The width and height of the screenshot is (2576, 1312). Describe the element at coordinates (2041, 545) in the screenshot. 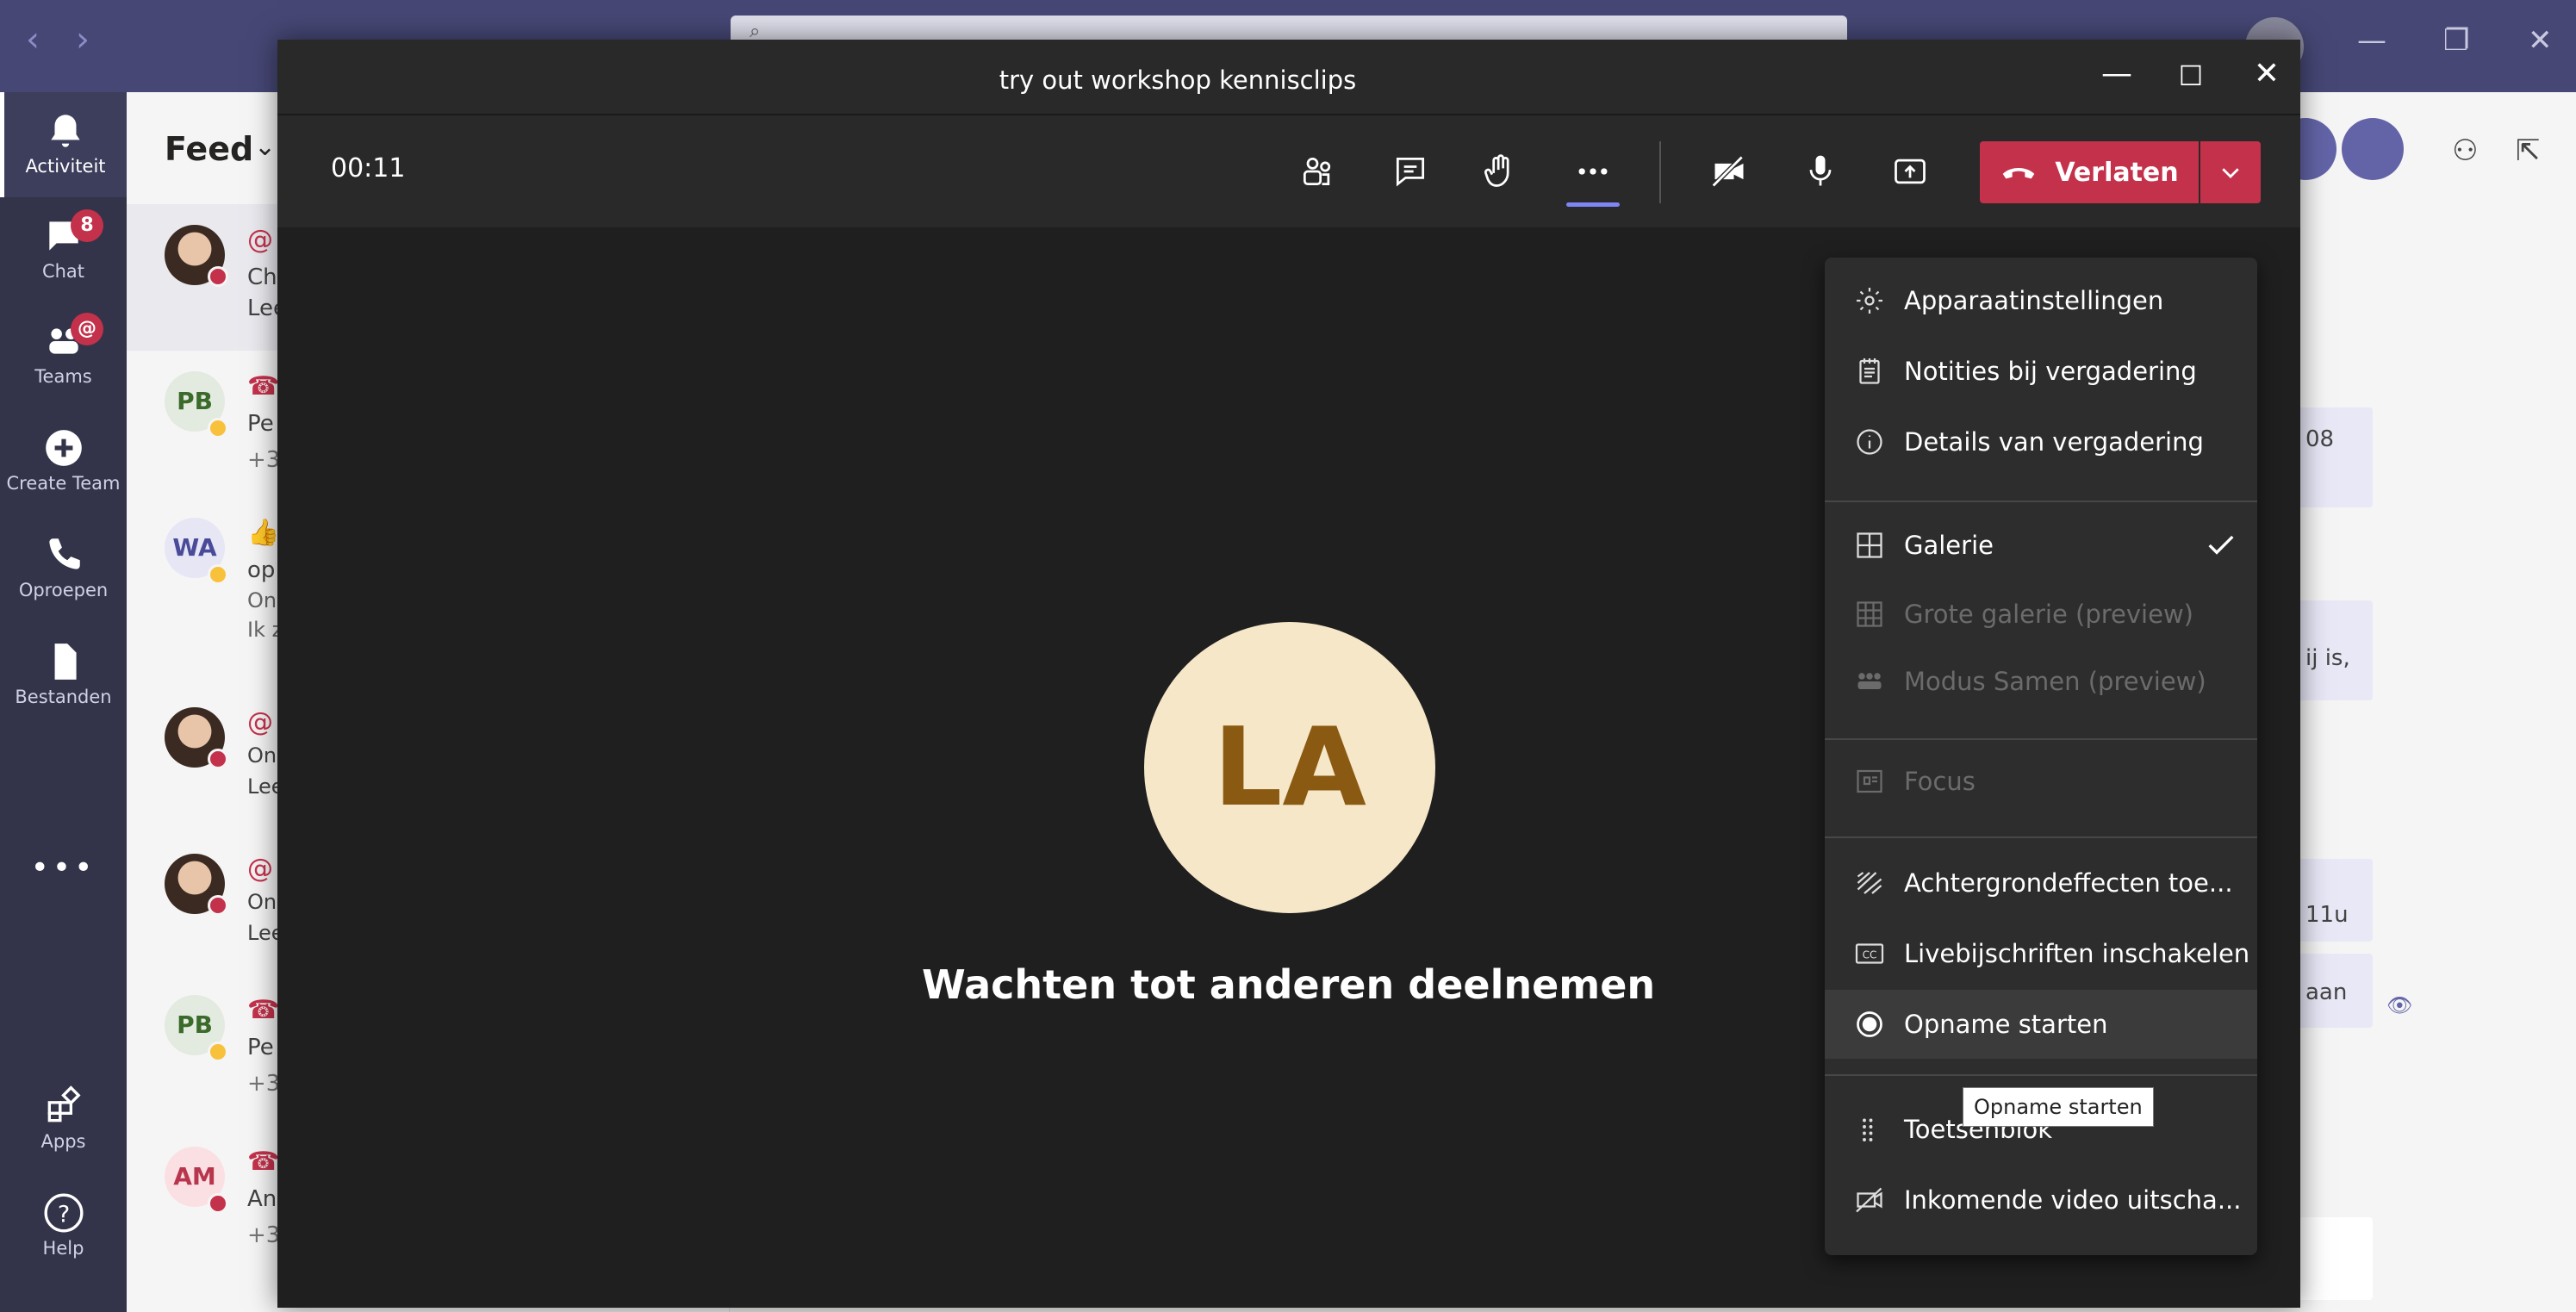

I see `menu-item-gallery: Galerie` at that location.